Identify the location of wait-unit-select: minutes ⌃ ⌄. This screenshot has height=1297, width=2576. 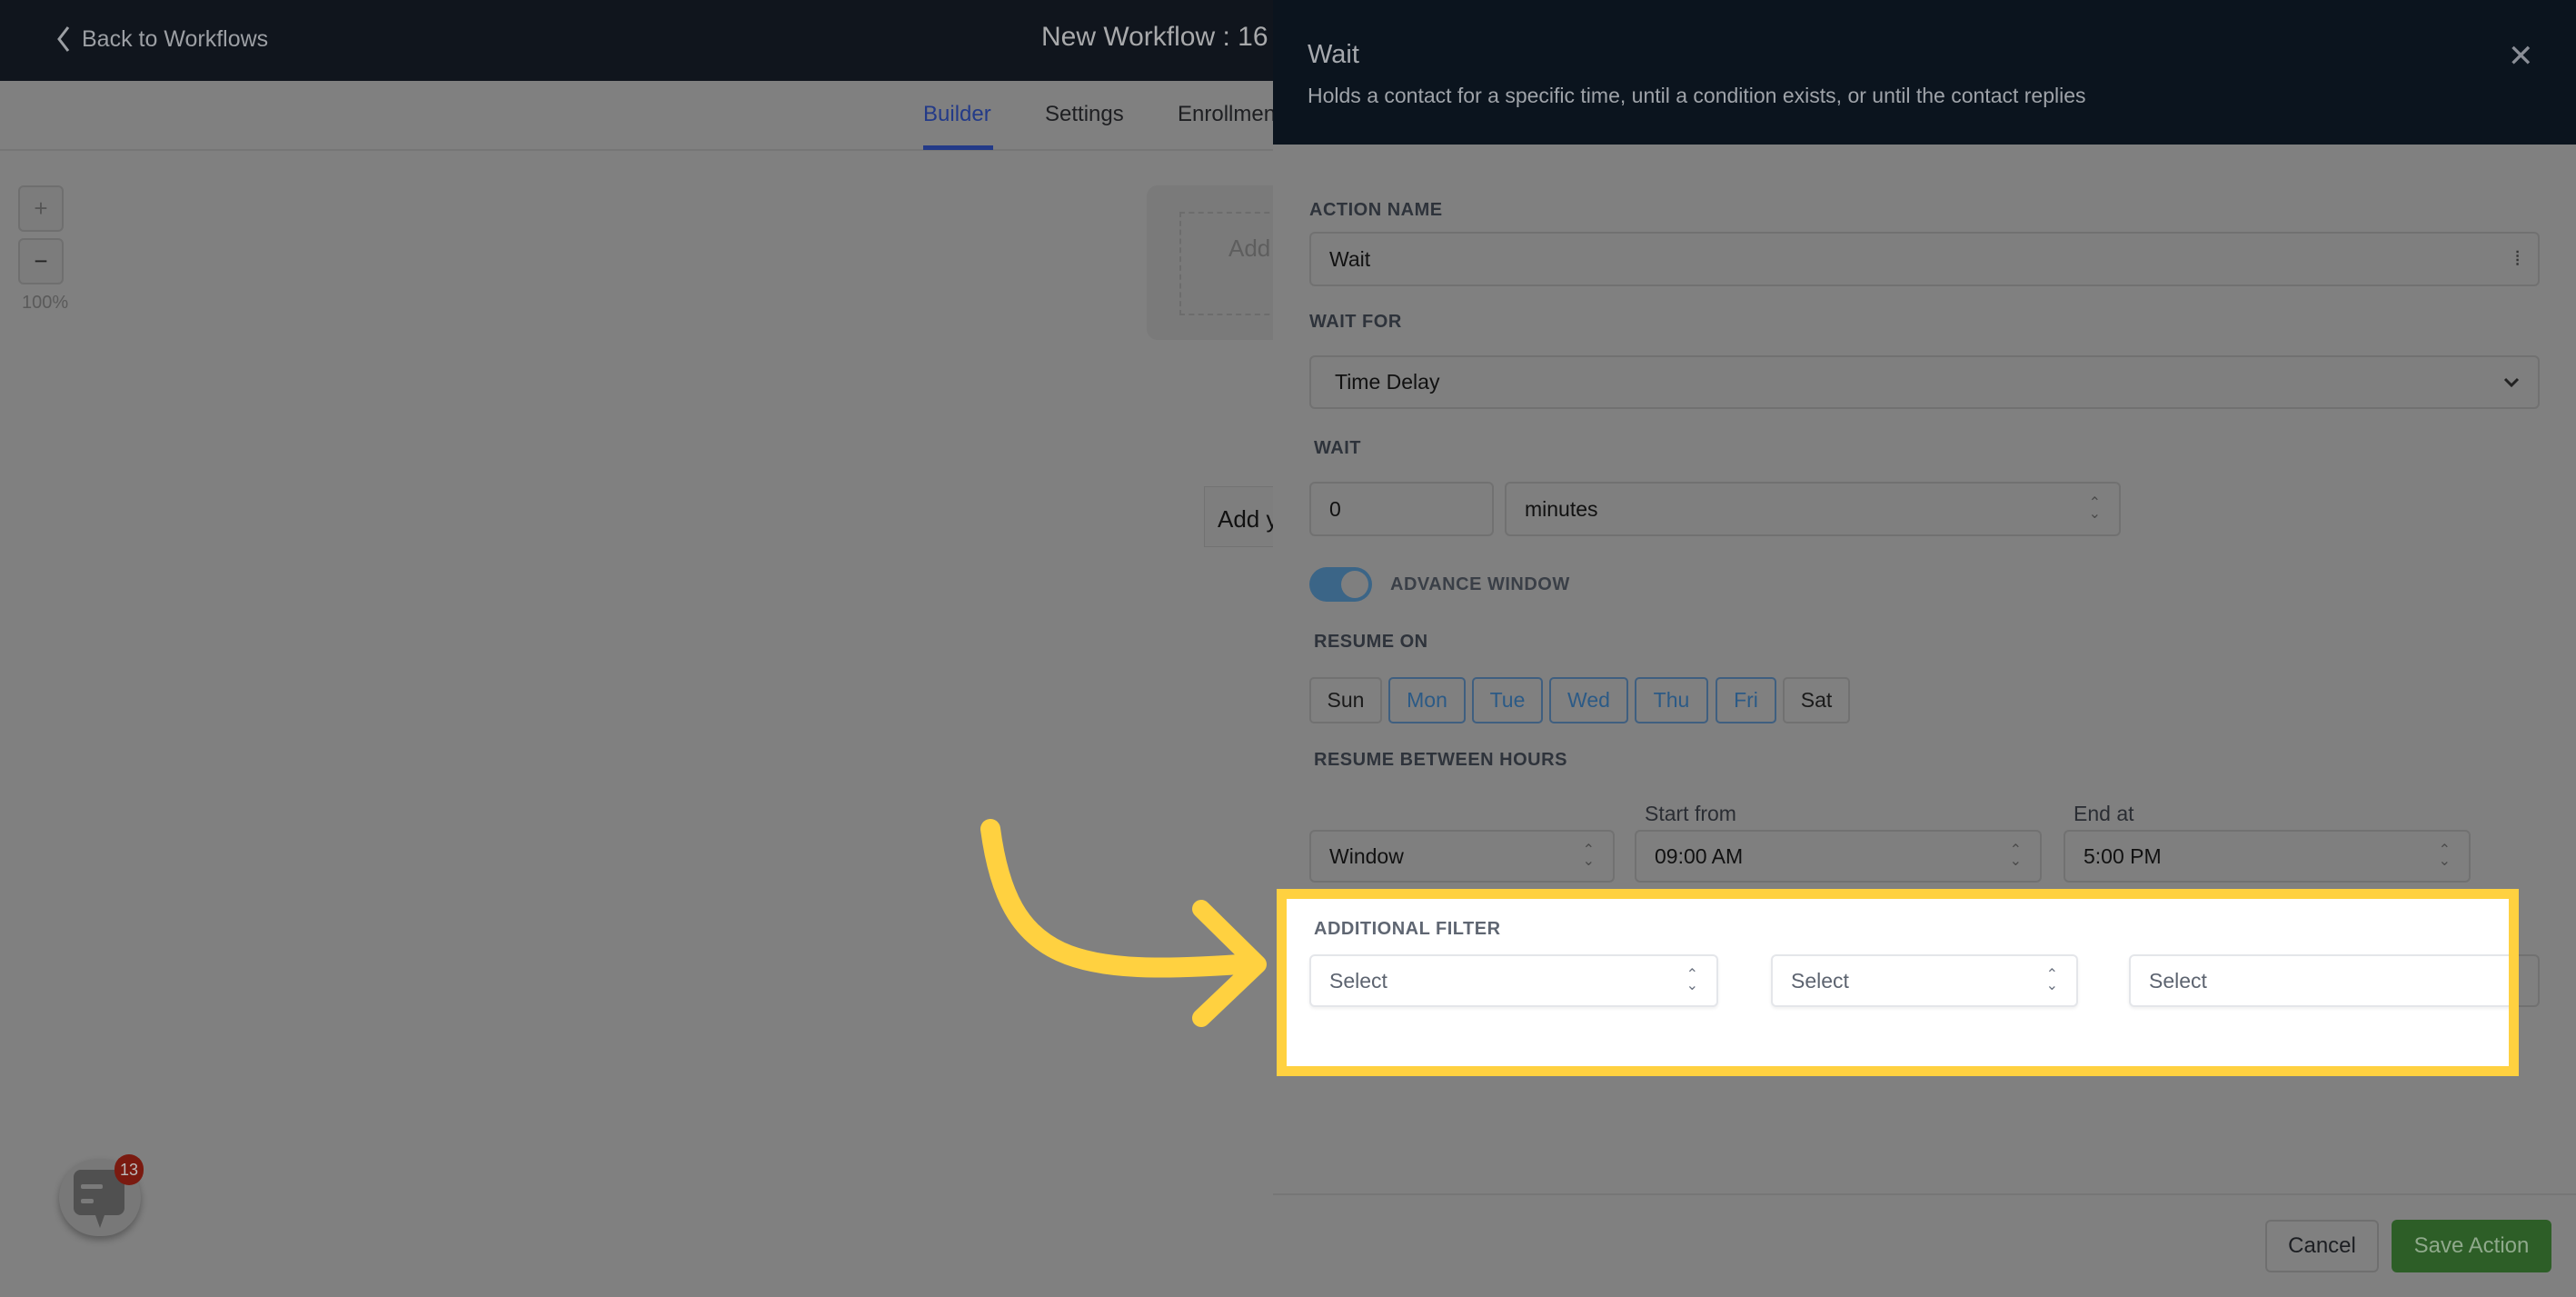
(1813, 509).